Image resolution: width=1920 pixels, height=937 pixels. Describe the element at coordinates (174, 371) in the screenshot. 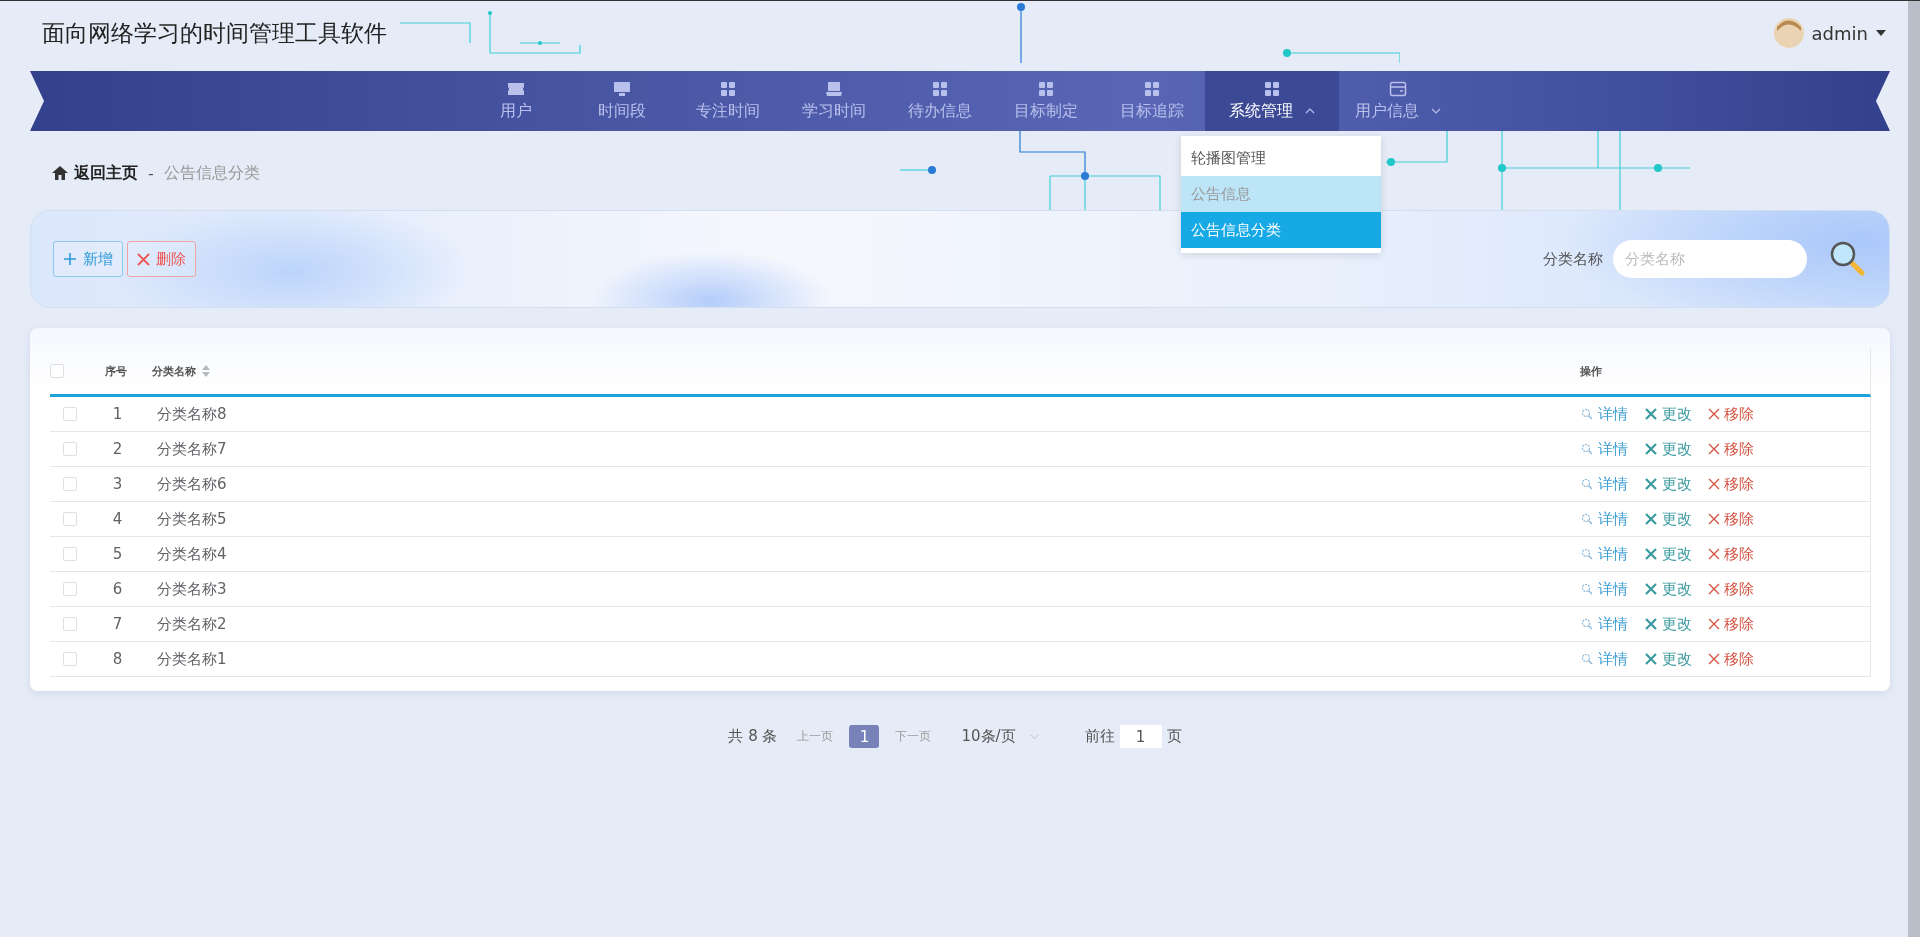

I see `column-header: 分类名称` at that location.